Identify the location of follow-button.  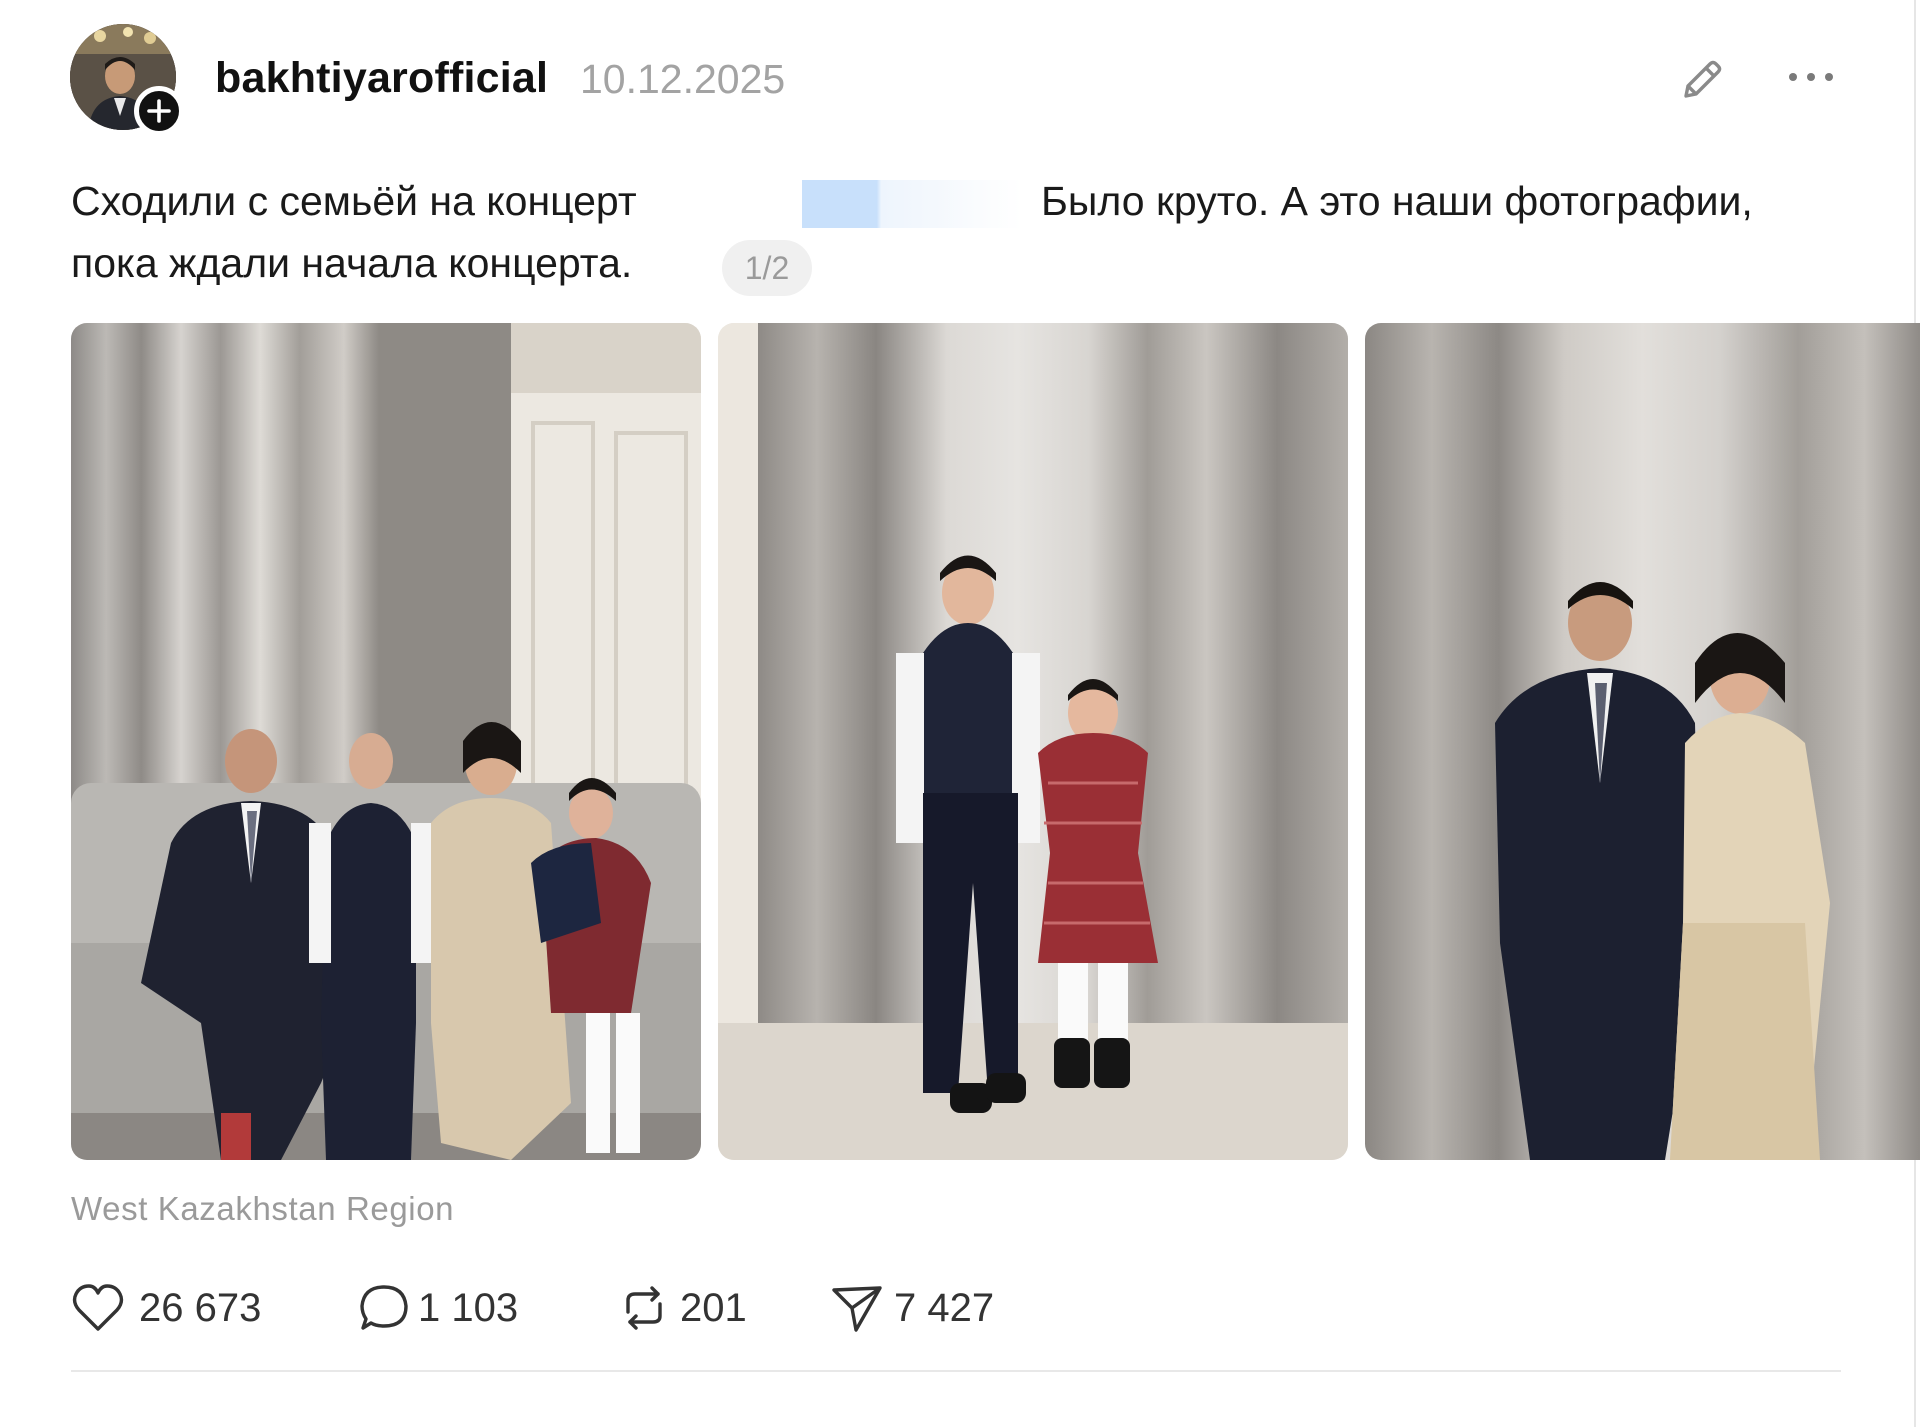
(159, 111).